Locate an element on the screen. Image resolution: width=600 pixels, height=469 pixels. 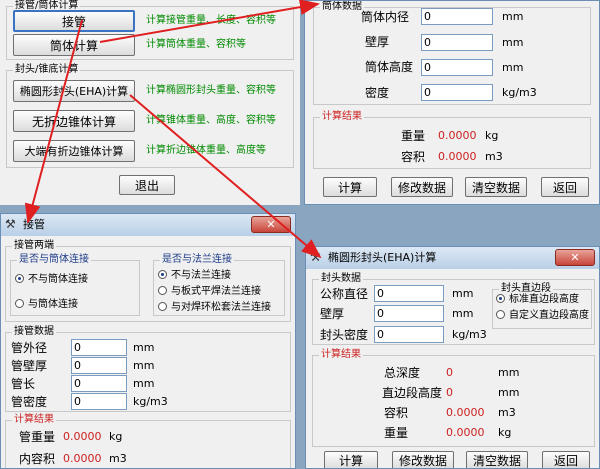
volume-value: 0.0000 is located at coordinates (457, 156).